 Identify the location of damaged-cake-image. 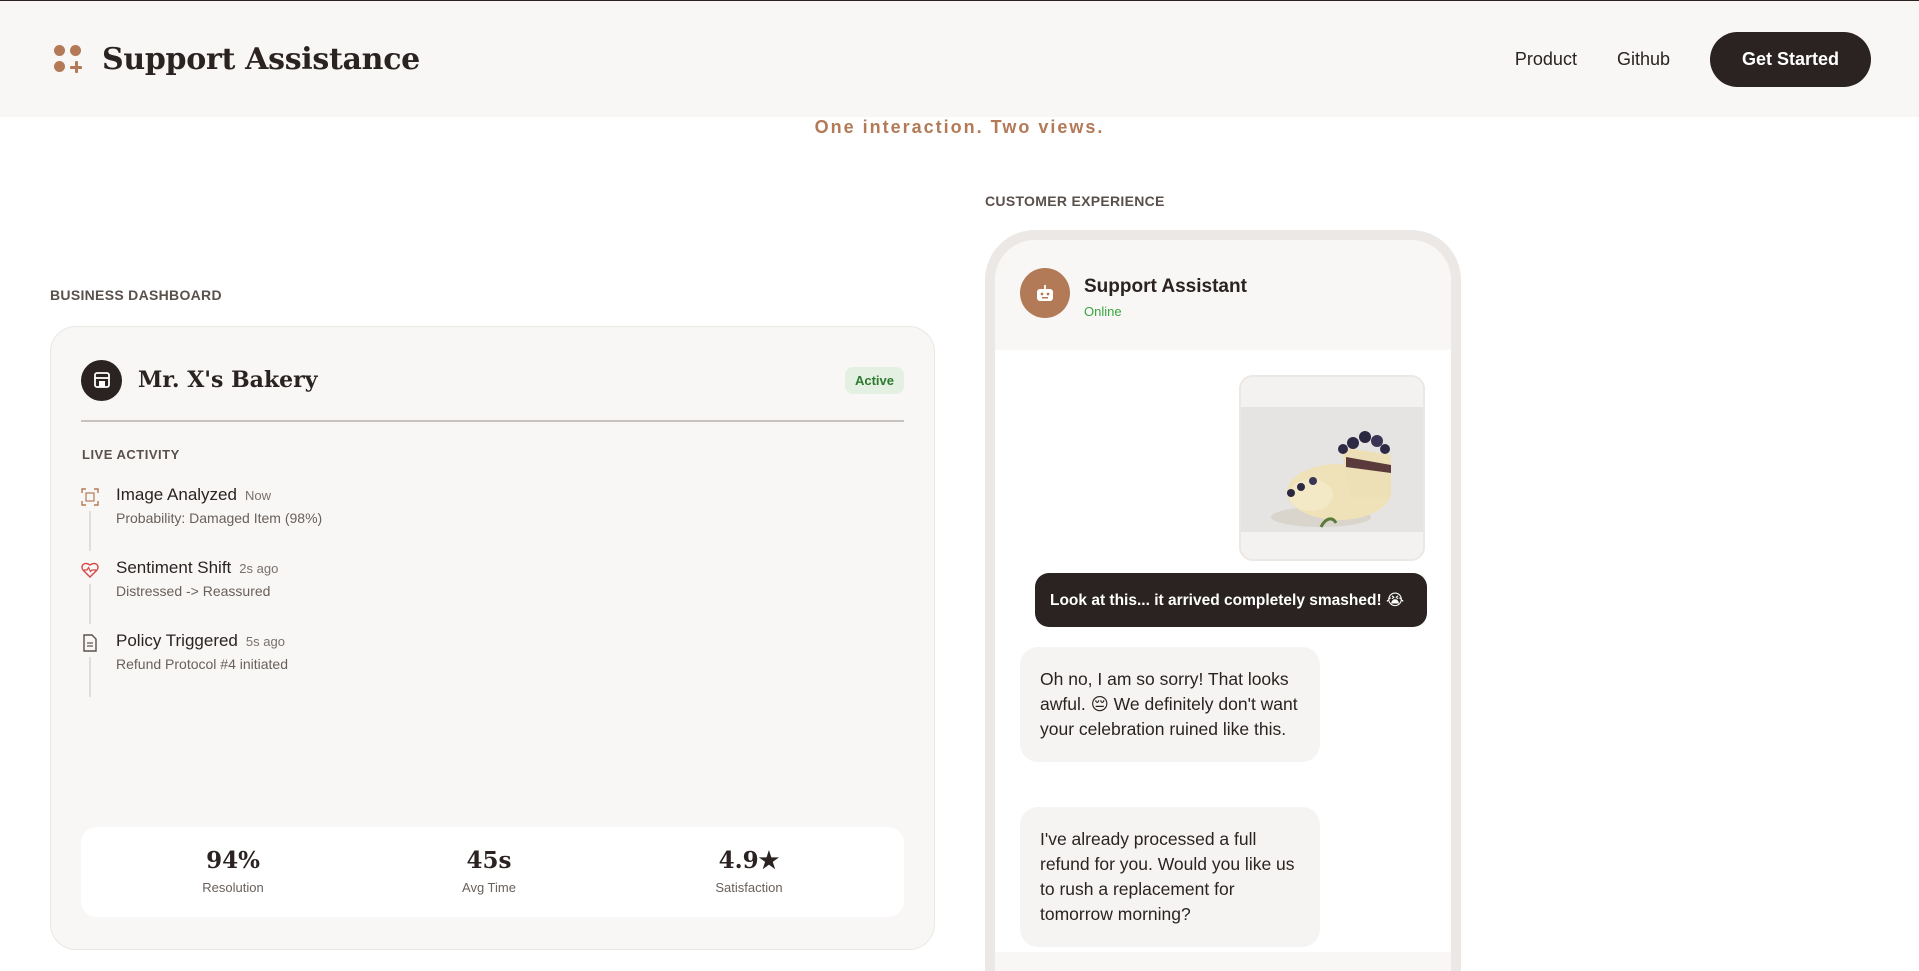
(1332, 468).